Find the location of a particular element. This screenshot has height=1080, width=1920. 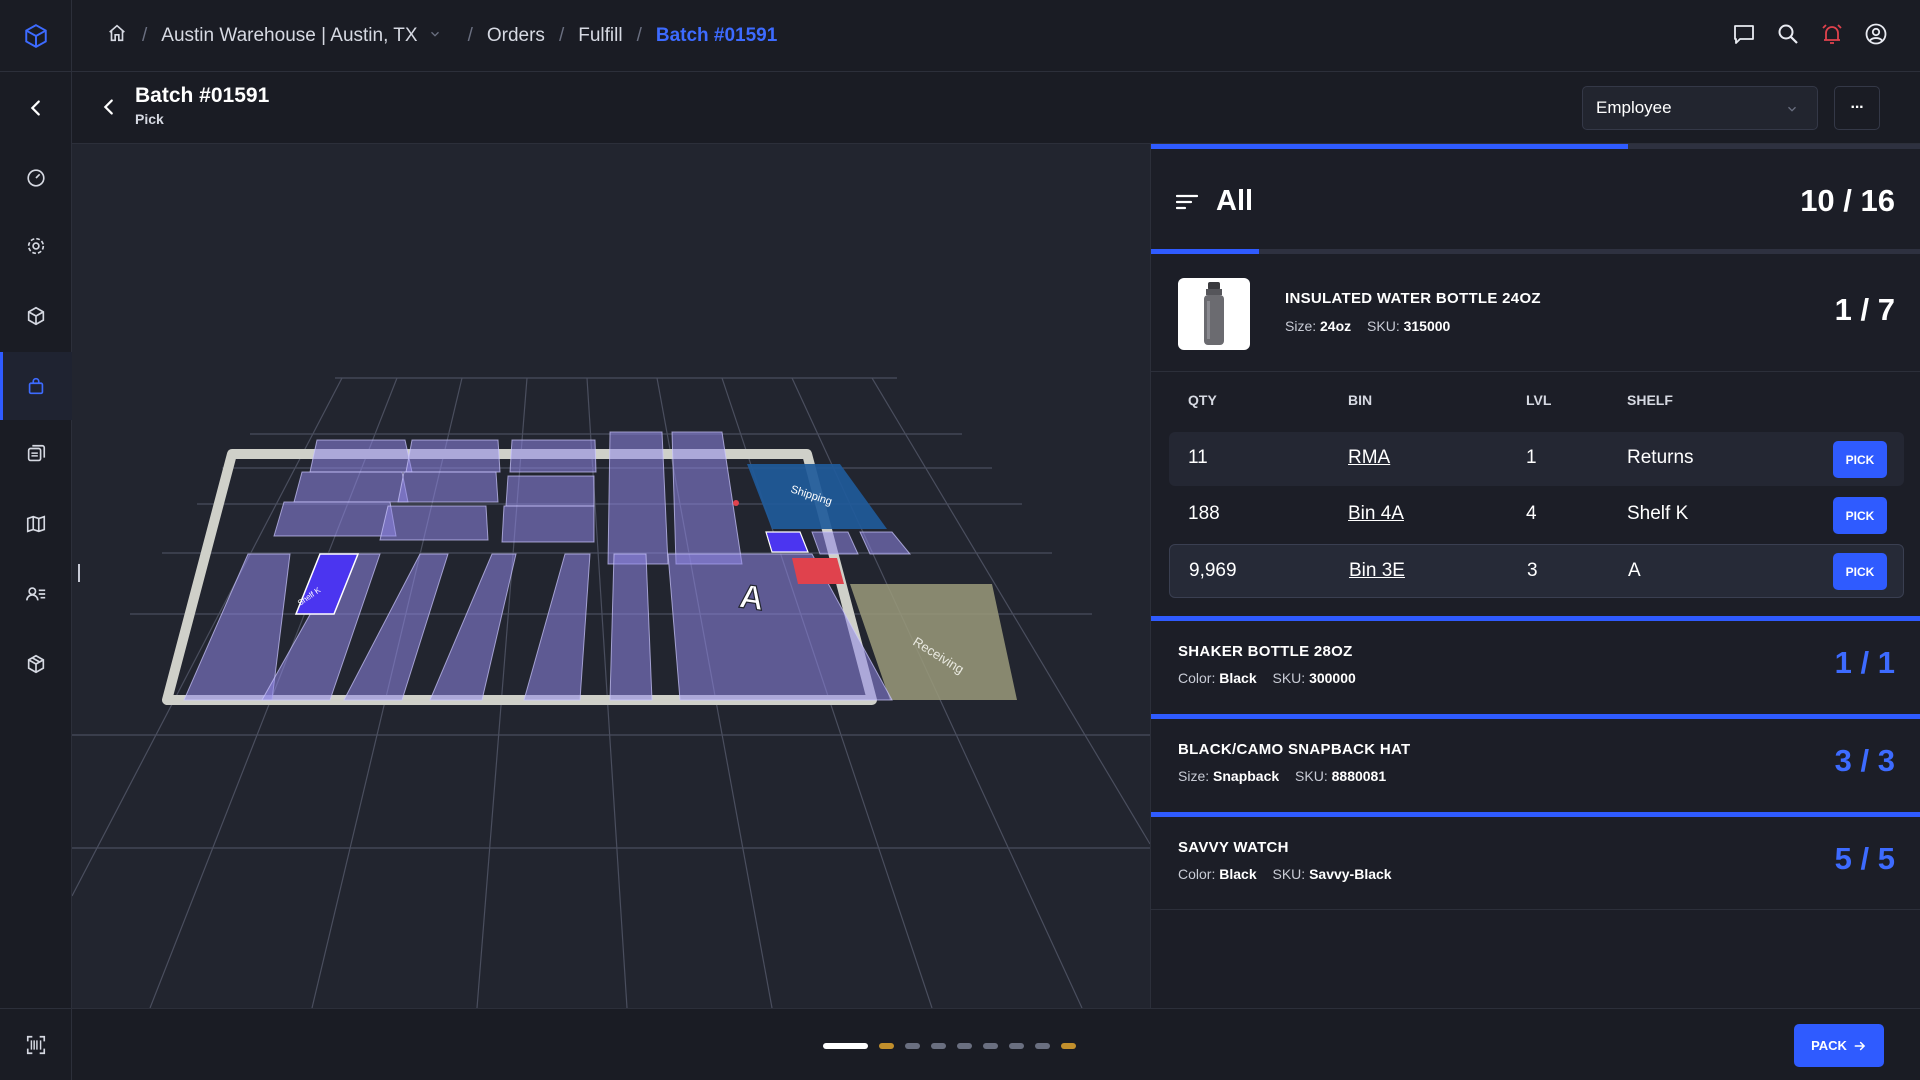

item-name: INSULATED WATER BOTTLE 24OZ is located at coordinates (1413, 298).